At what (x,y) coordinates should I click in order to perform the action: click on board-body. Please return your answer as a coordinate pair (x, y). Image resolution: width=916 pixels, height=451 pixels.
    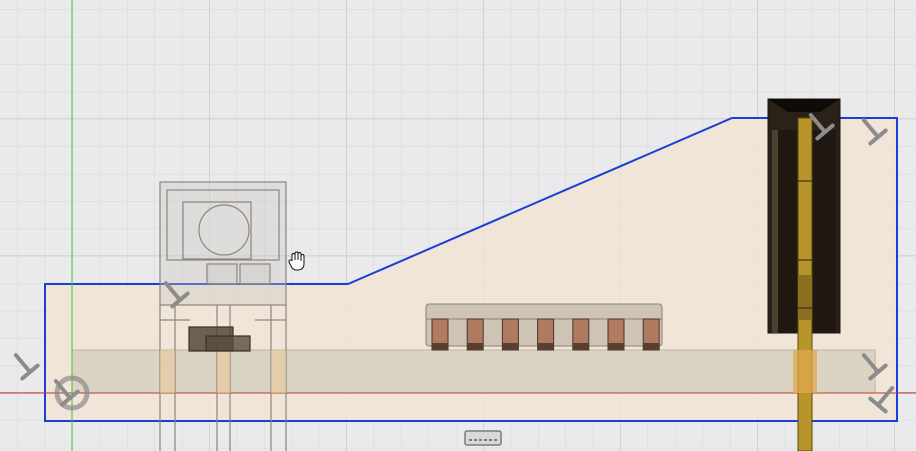
    Looking at the image, I should click on (473, 371).